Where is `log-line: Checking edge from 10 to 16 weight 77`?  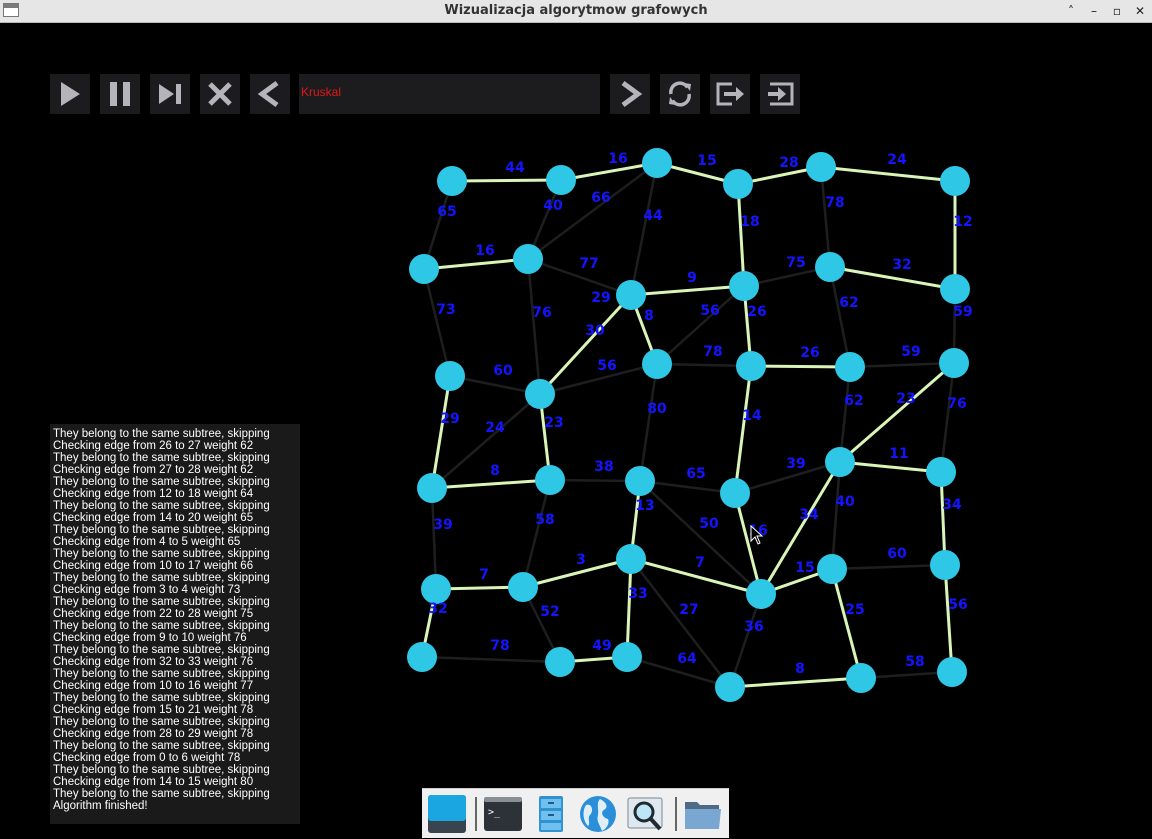
log-line: Checking edge from 10 to 16 weight 77 is located at coordinates (153, 686).